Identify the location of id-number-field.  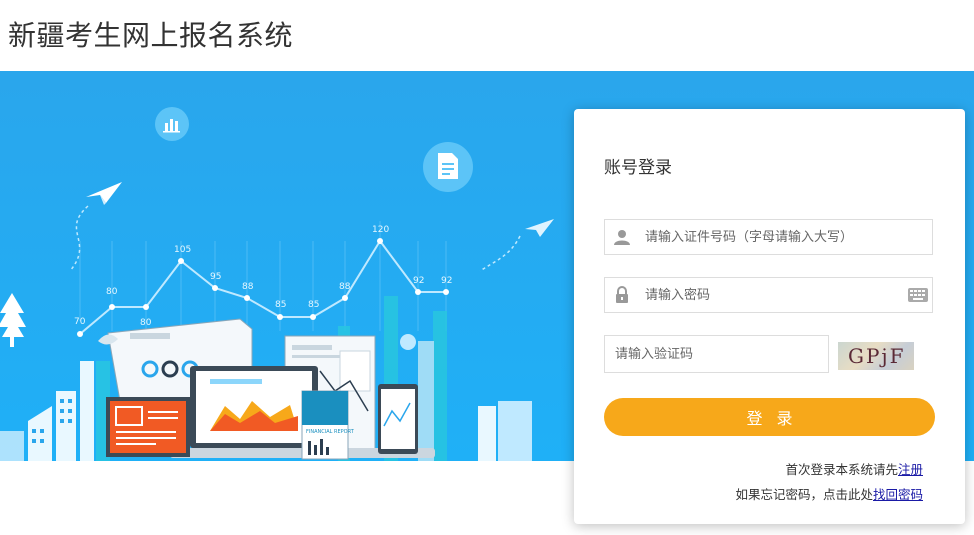
(768, 237).